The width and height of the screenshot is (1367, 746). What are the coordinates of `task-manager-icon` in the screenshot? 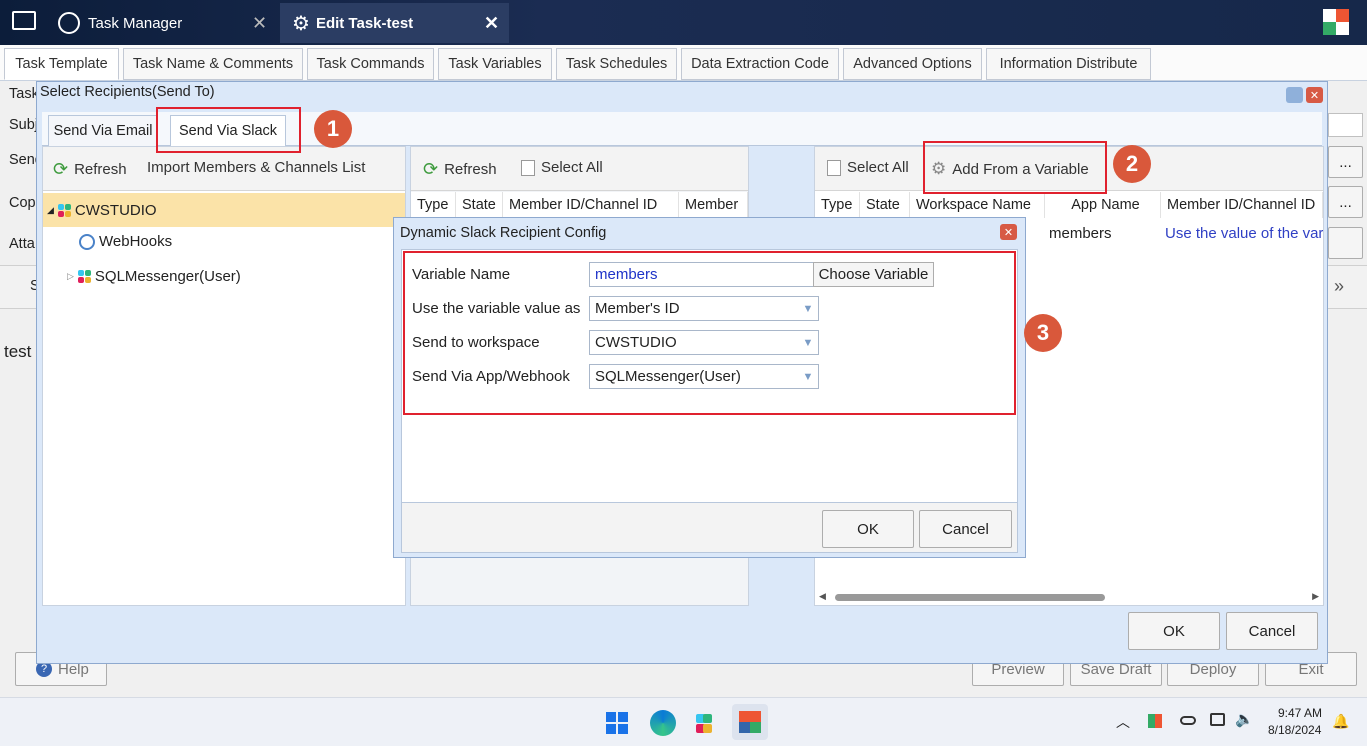 It's located at (69, 23).